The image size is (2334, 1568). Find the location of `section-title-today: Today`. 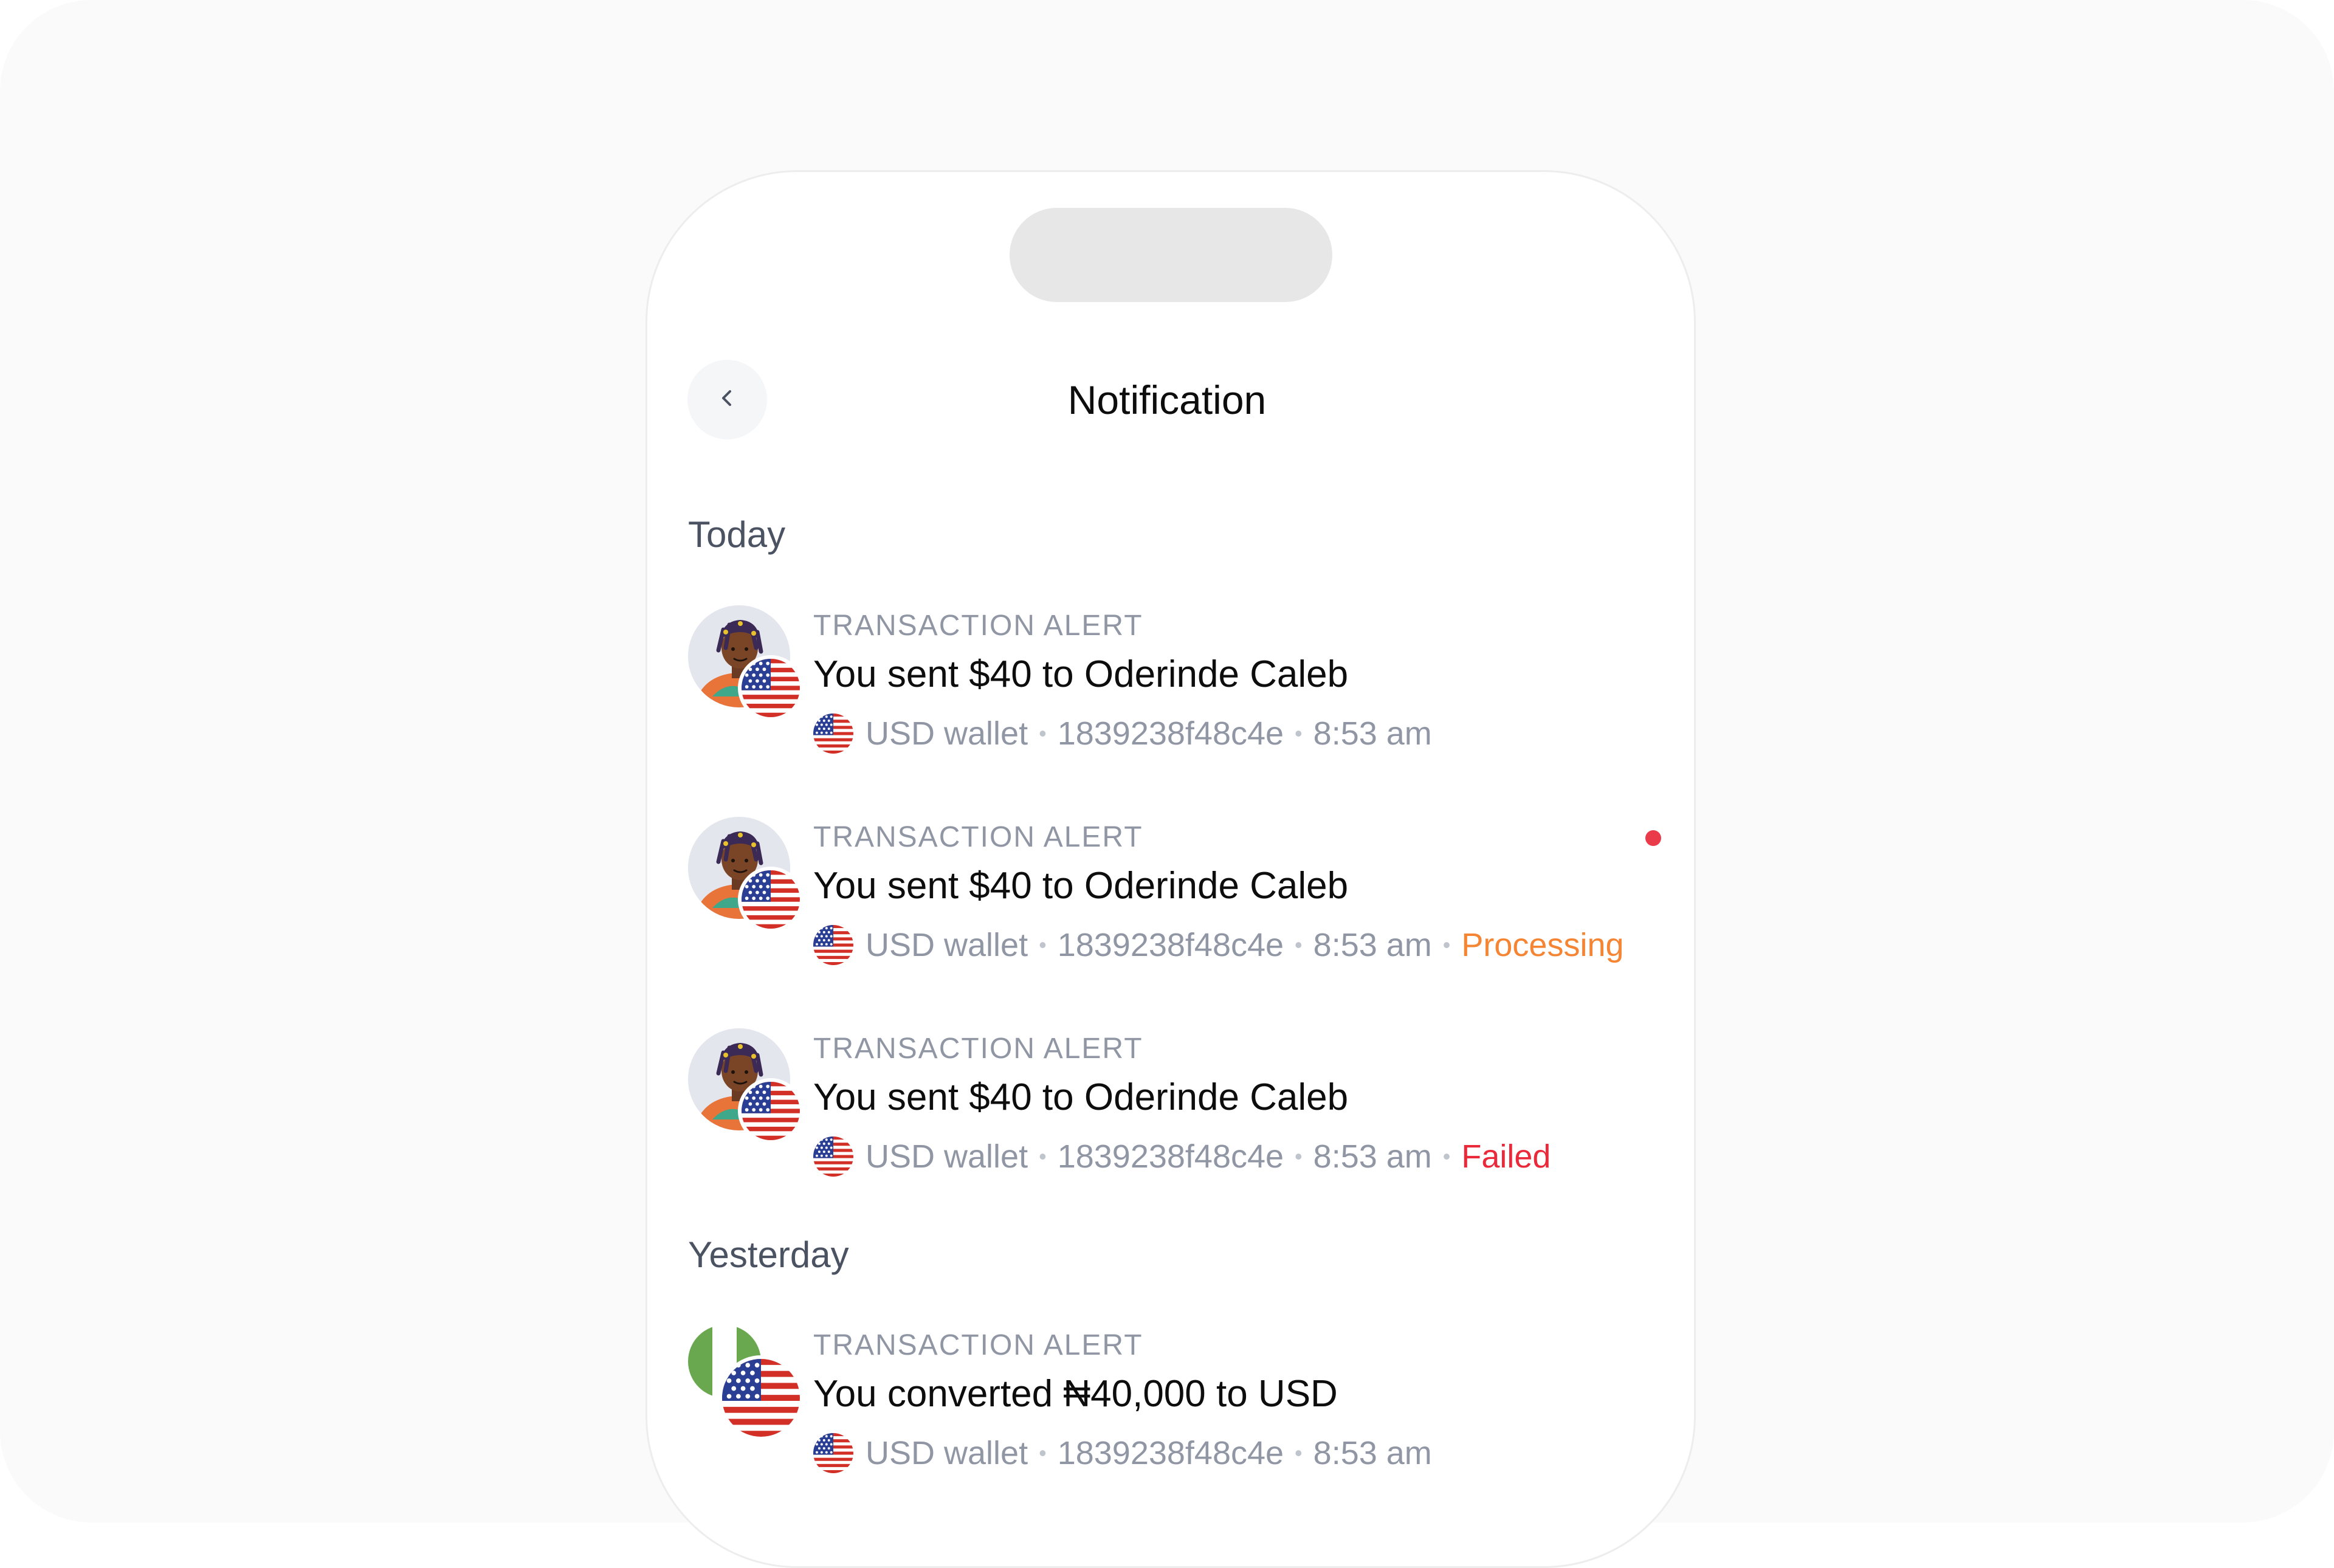

section-title-today: Today is located at coordinates (737, 534).